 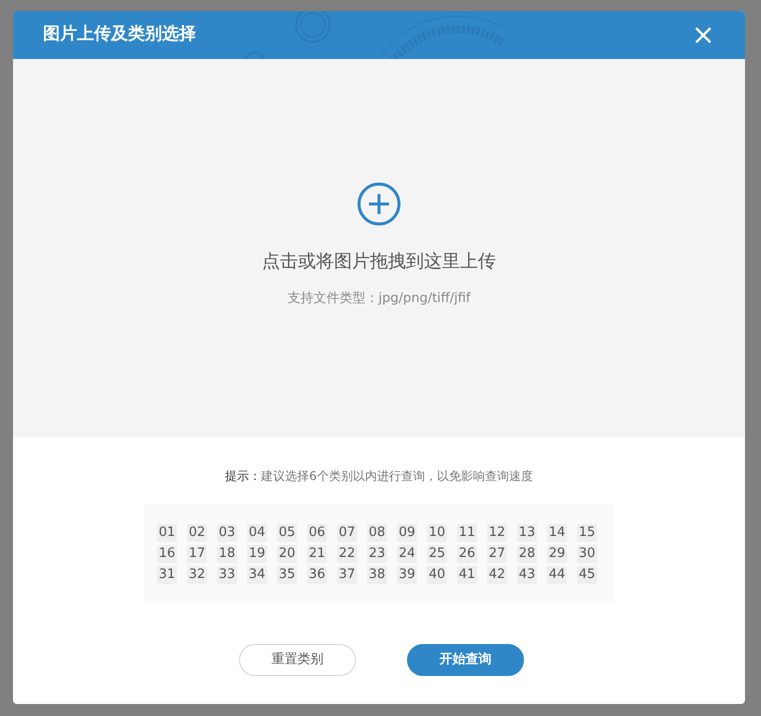 I want to click on category-chip: 24, so click(x=407, y=553).